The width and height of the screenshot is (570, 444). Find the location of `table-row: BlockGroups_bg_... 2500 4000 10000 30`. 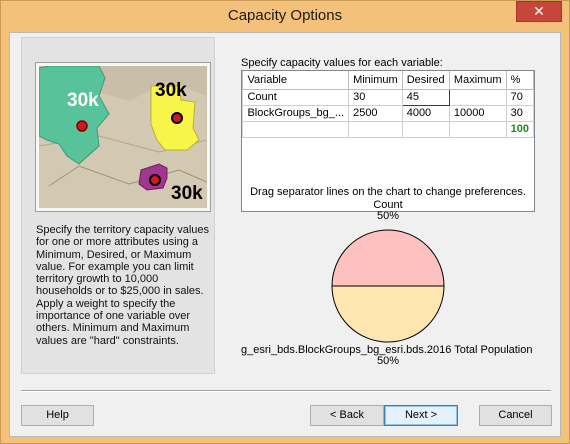

table-row: BlockGroups_bg_... 2500 4000 10000 30 is located at coordinates (388, 113).